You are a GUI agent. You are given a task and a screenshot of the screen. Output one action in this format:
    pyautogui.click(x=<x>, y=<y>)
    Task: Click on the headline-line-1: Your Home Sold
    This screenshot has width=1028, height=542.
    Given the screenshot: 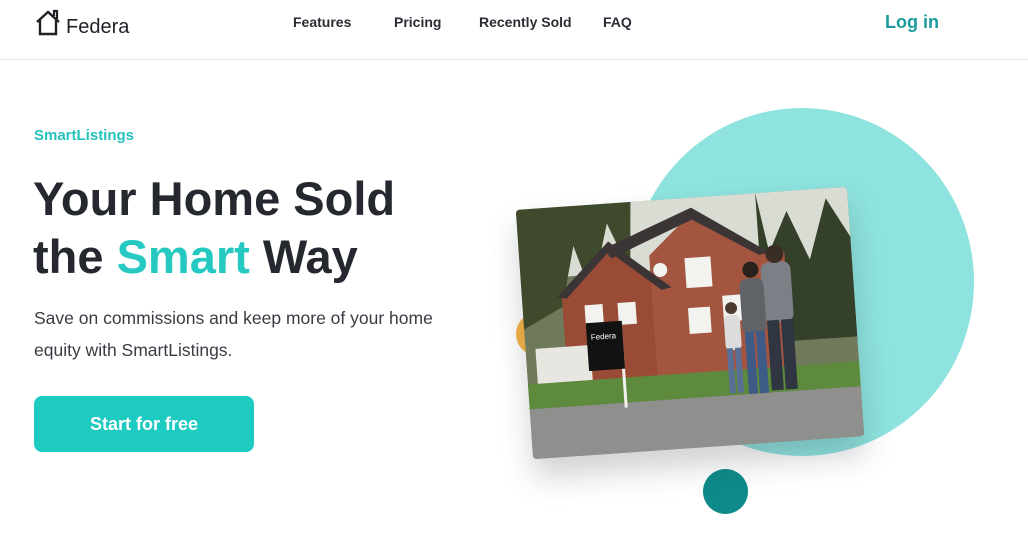 What is the action you would take?
    pyautogui.click(x=214, y=198)
    